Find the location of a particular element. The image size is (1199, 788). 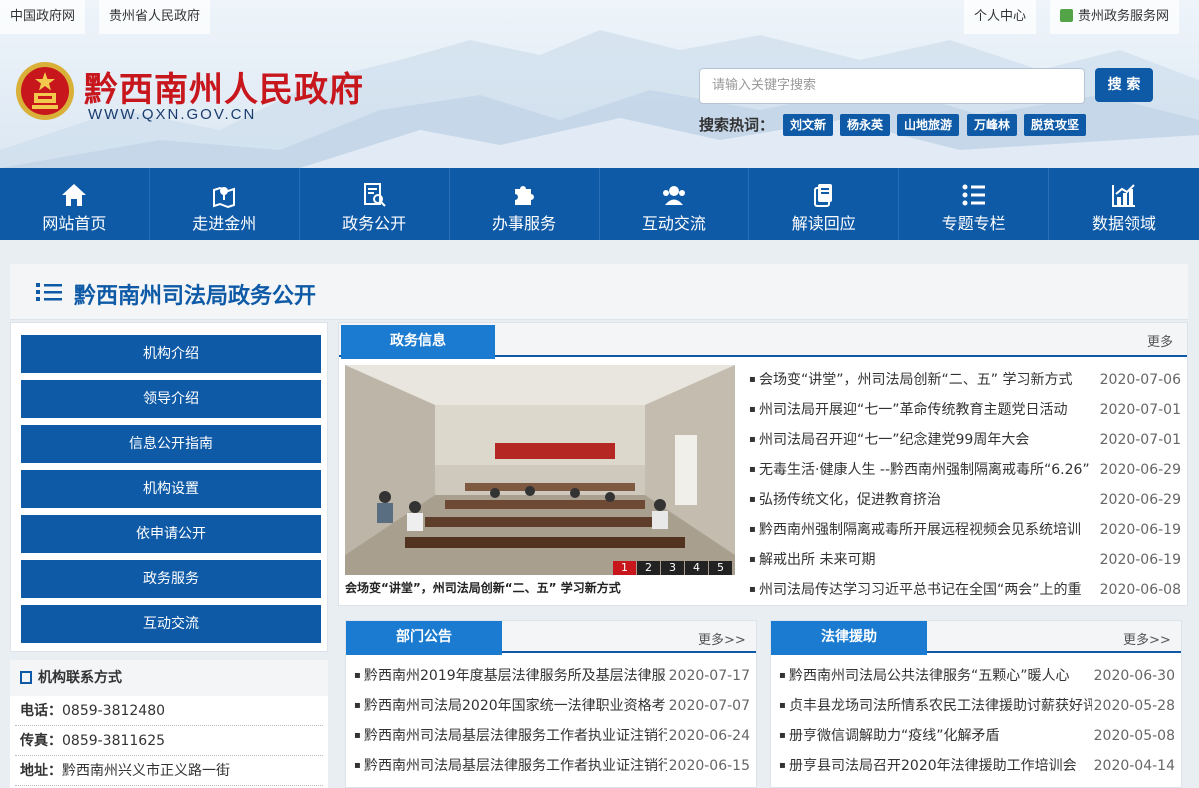

map-location-icon is located at coordinates (224, 197).